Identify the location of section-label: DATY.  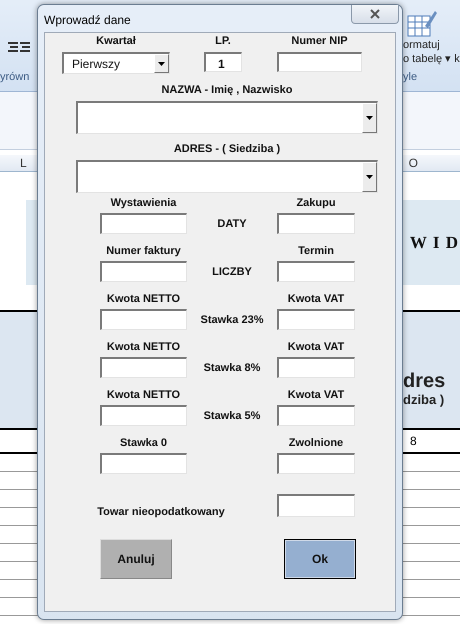
(232, 224).